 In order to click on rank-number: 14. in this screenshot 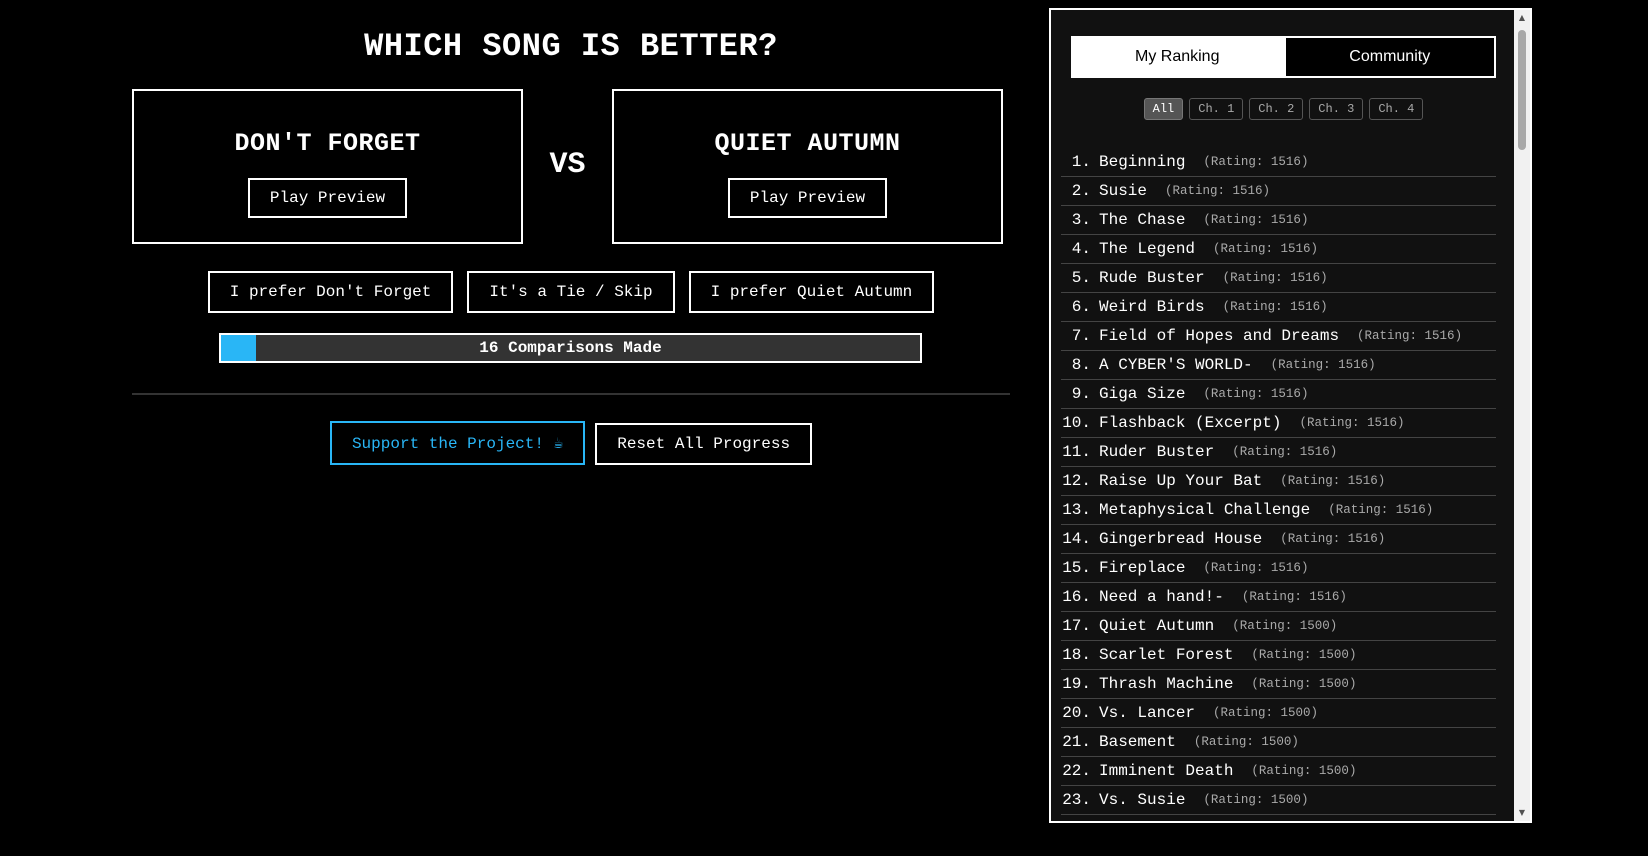, I will do `click(1076, 539)`.